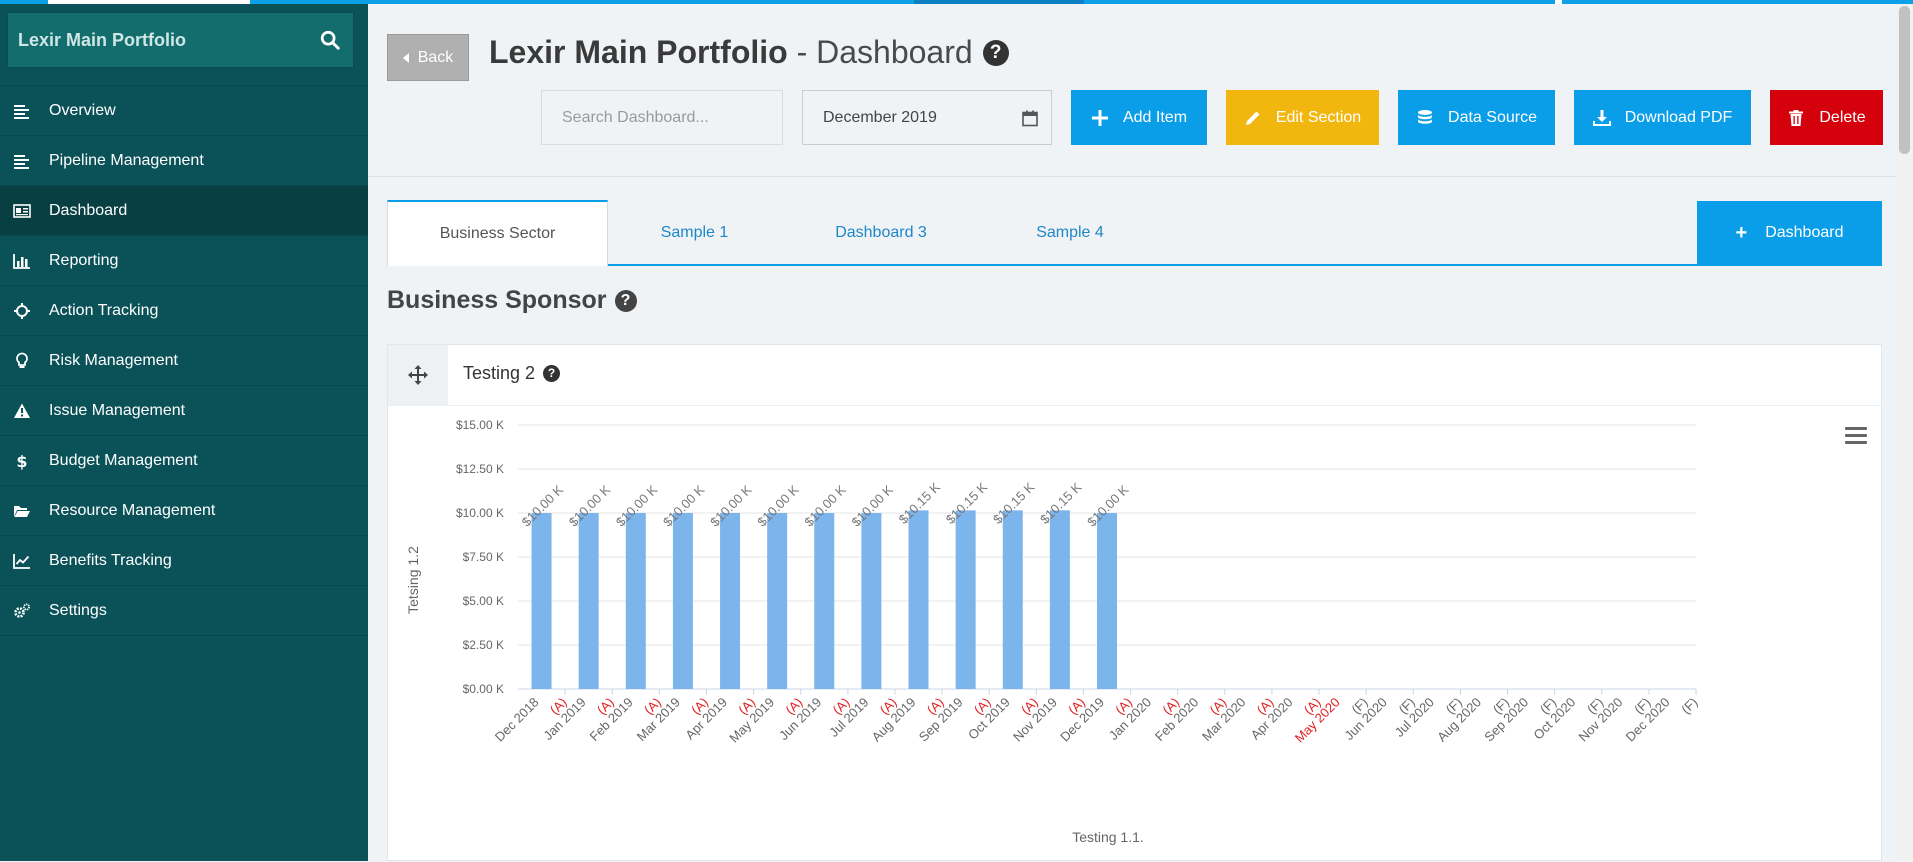  I want to click on download-icon, so click(1601, 117).